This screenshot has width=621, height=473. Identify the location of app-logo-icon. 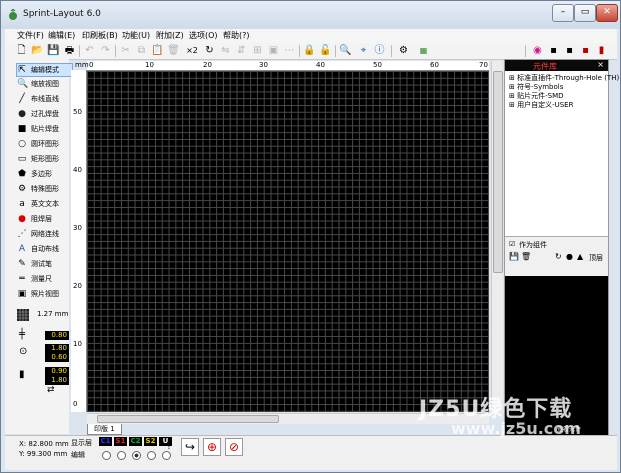
(13, 14).